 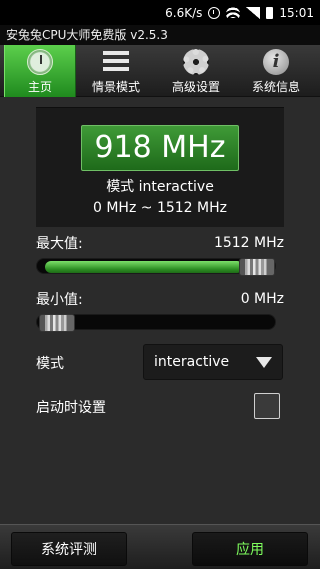 What do you see at coordinates (233, 12) in the screenshot?
I see `wifi-icon` at bounding box center [233, 12].